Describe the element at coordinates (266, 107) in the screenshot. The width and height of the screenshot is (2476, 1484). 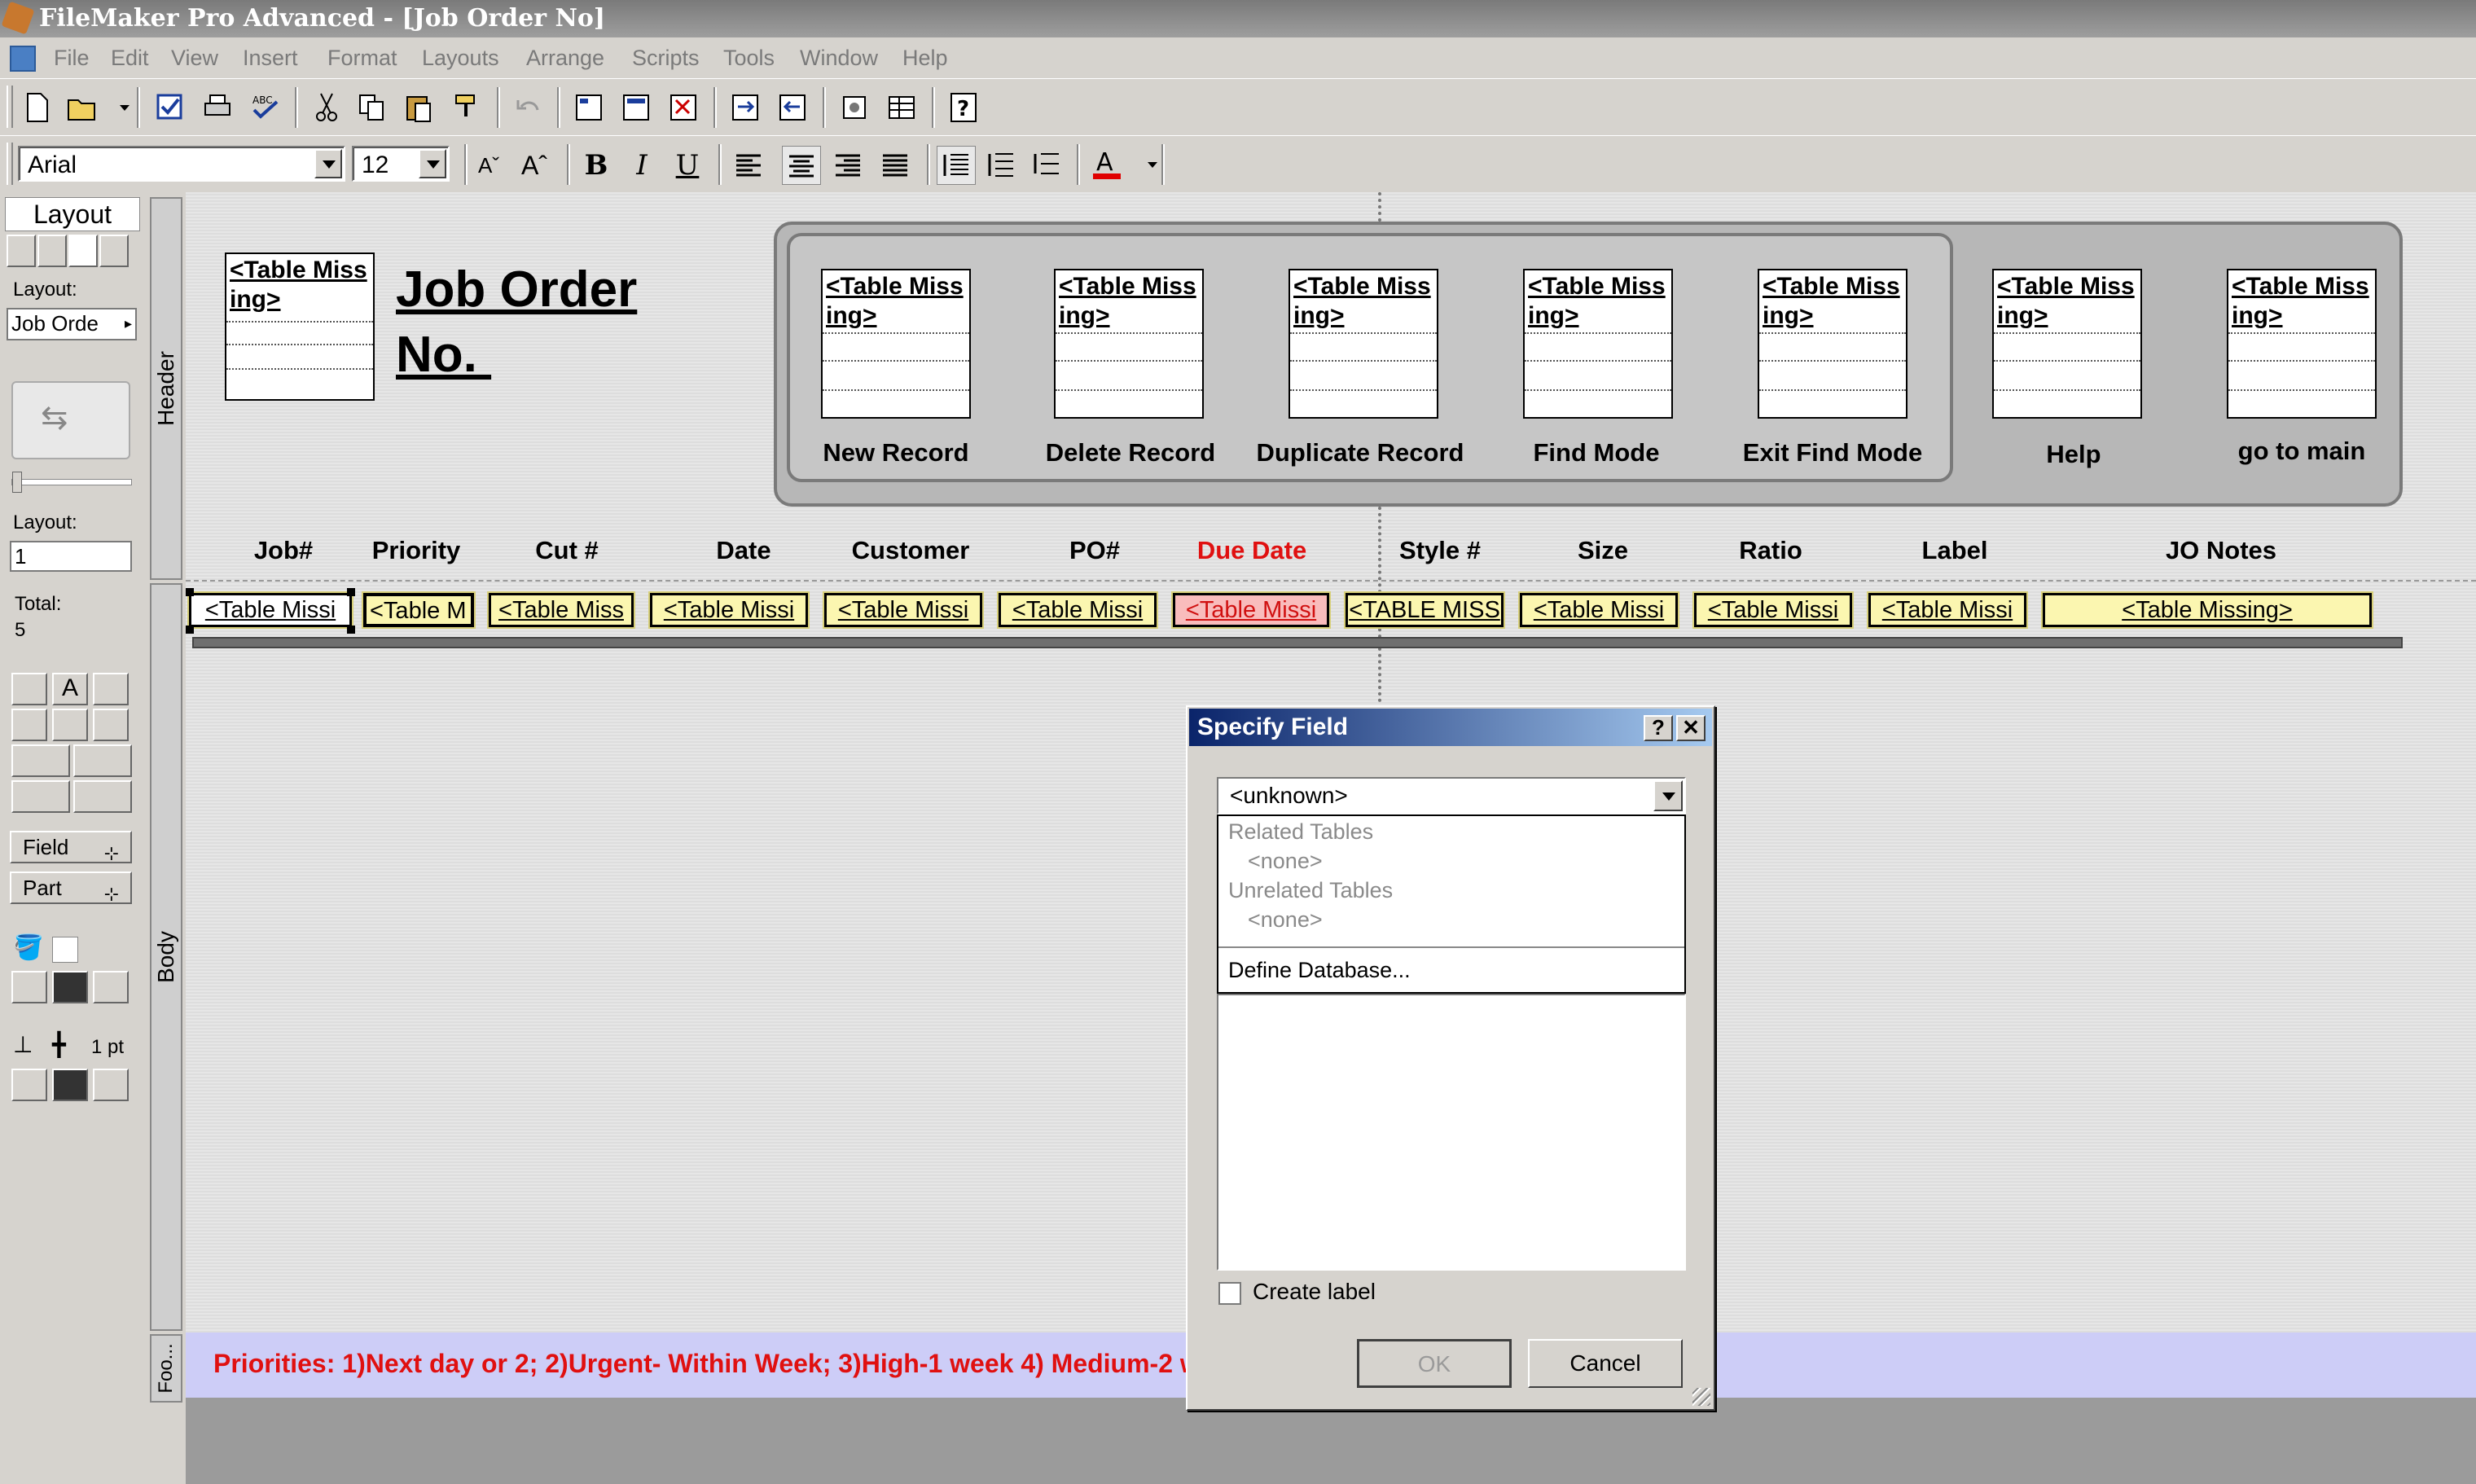
I see `spelling-icon: ABC` at that location.